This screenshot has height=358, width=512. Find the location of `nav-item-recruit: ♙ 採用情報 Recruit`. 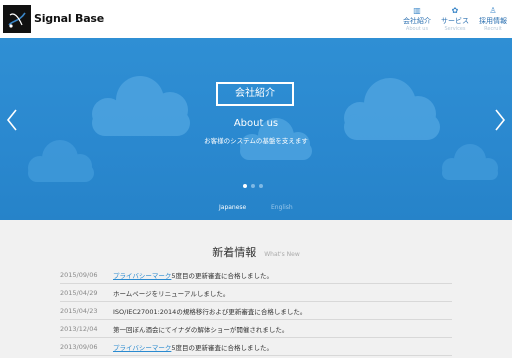

nav-item-recruit: ♙ 採用情報 Recruit is located at coordinates (493, 19).